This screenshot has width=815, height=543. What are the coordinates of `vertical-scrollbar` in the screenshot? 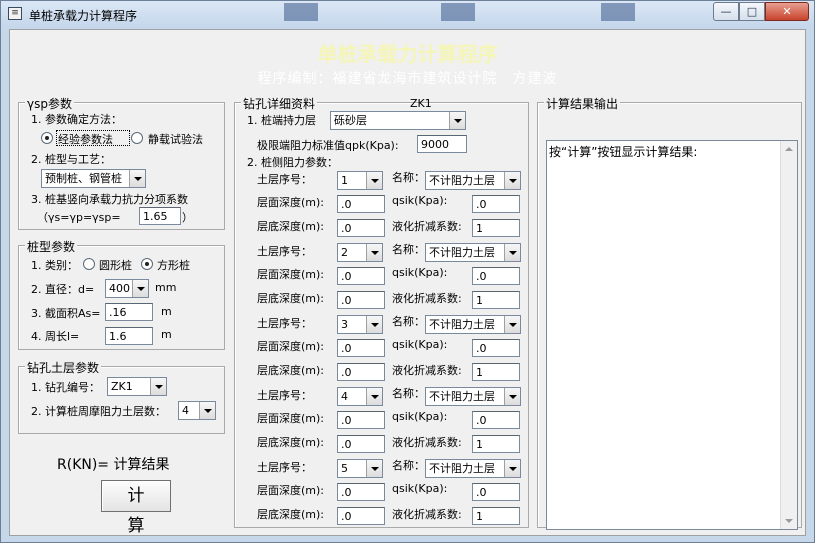 It's located at (788, 335).